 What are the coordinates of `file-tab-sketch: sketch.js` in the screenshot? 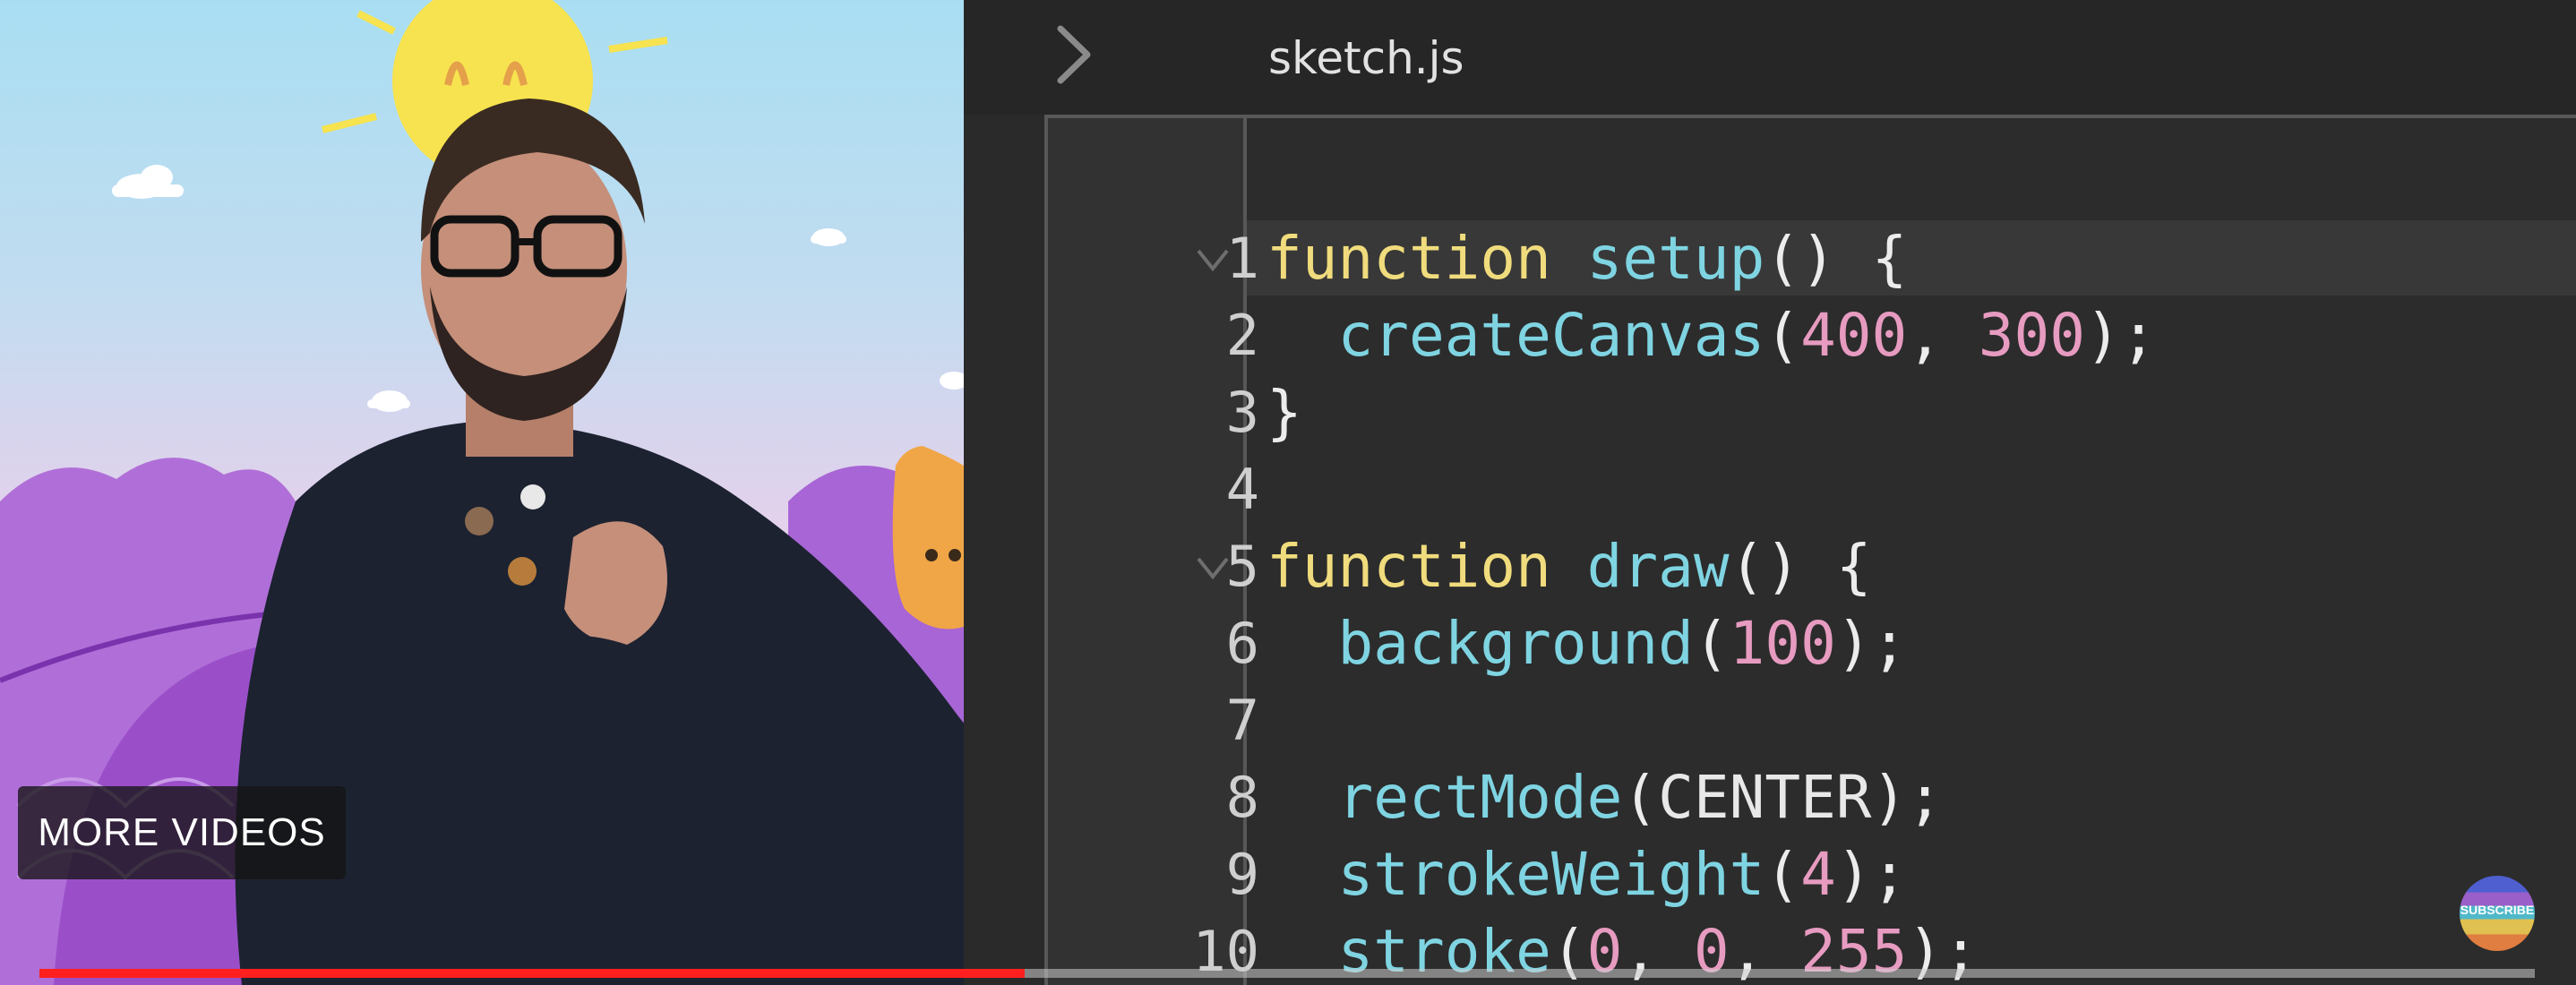 It's located at (1366, 58).